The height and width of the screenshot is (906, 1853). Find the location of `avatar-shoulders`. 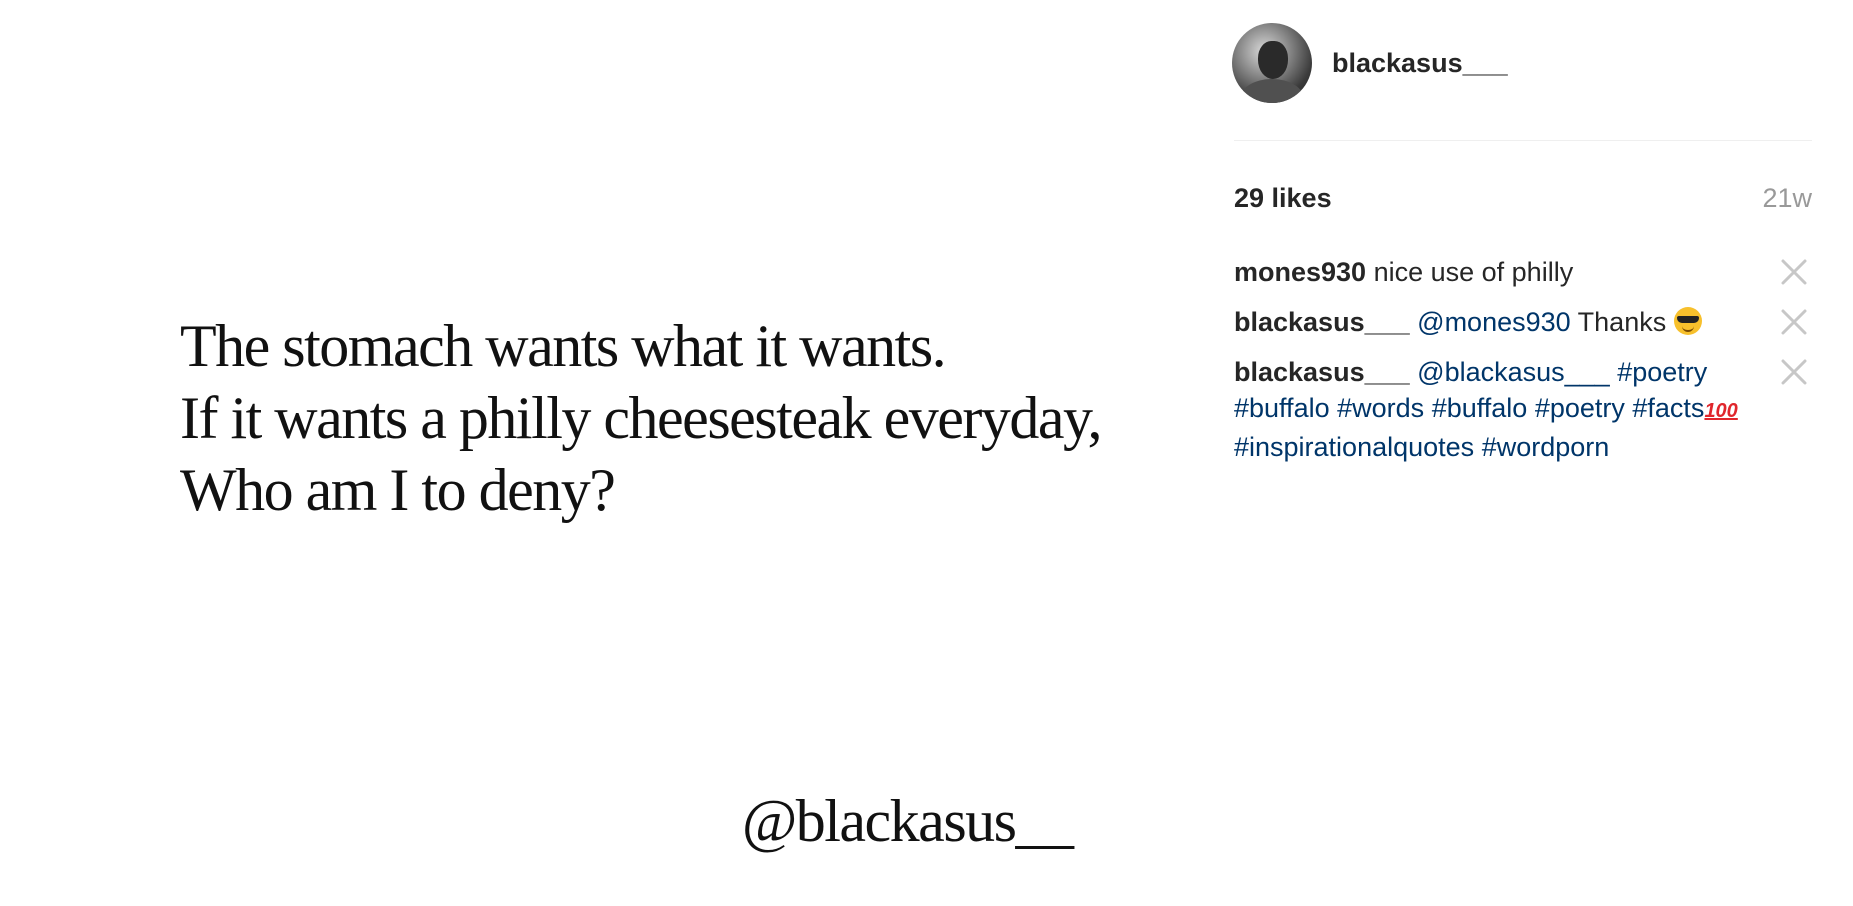

avatar-shoulders is located at coordinates (1272, 91).